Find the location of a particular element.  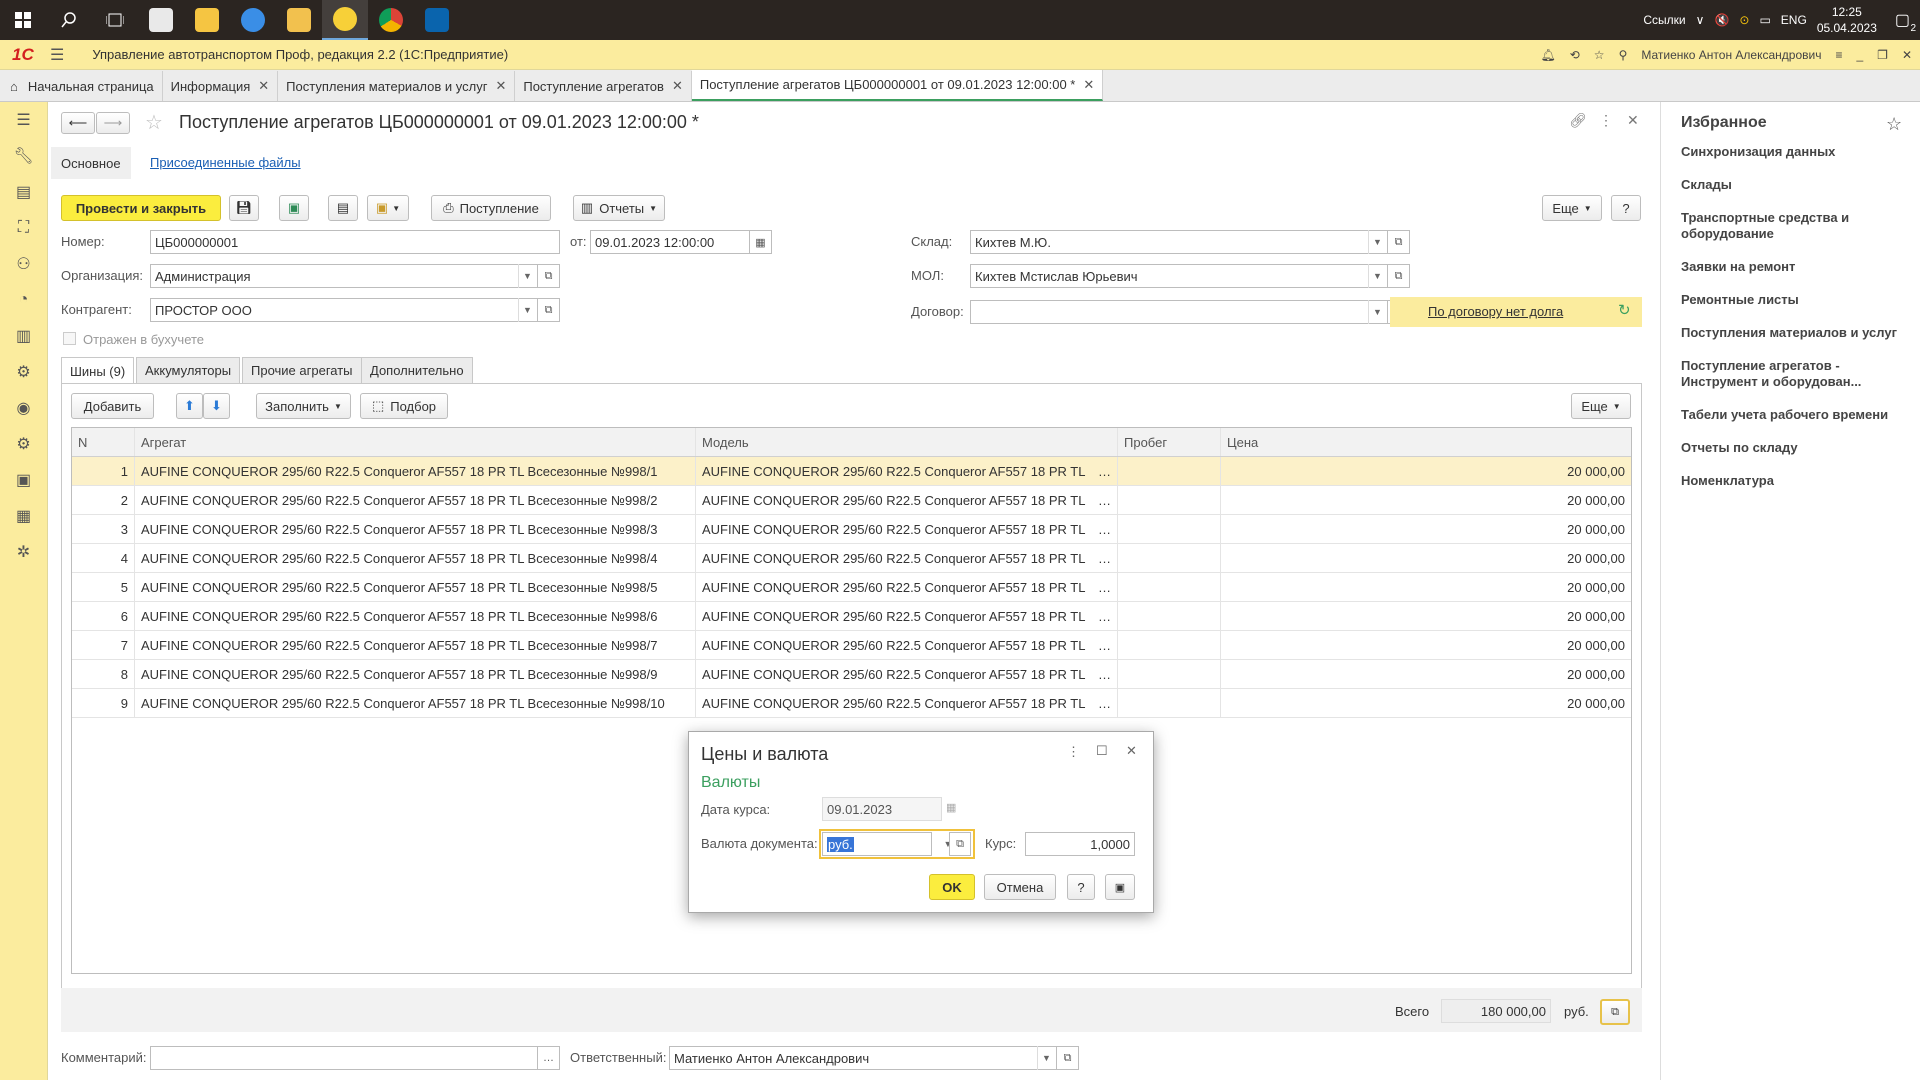

post-and-close-button: Провести и закрыть is located at coordinates (141, 208).